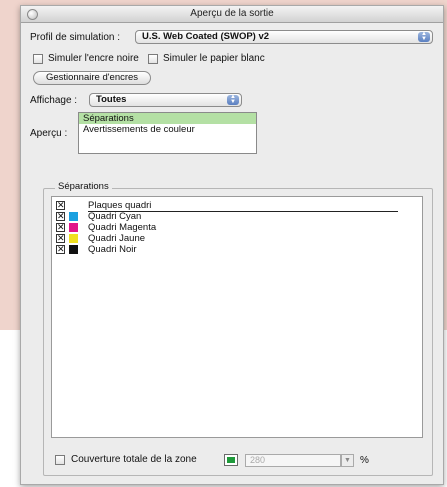  I want to click on preview-item-separations: Séparations, so click(167, 118).